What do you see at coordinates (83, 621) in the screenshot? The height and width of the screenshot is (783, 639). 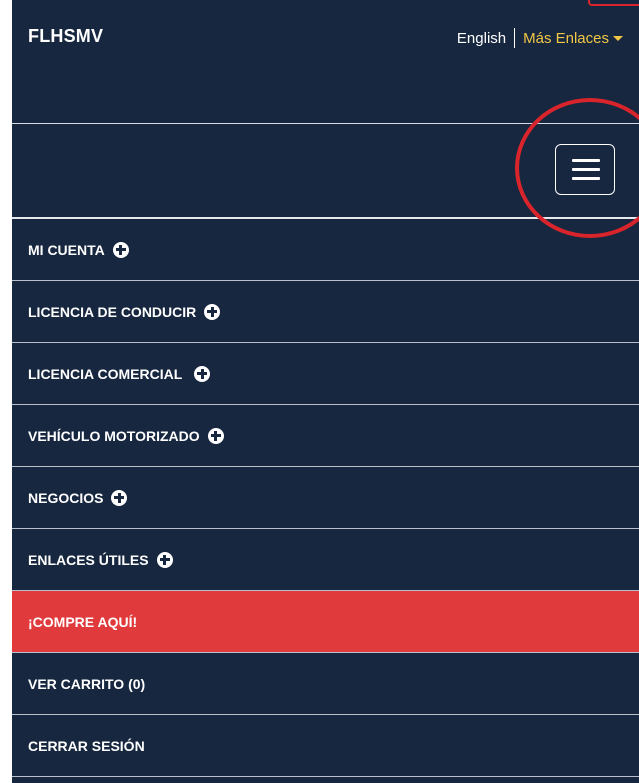 I see `menu-item-label: ¡COMPRE AQUÍ!` at bounding box center [83, 621].